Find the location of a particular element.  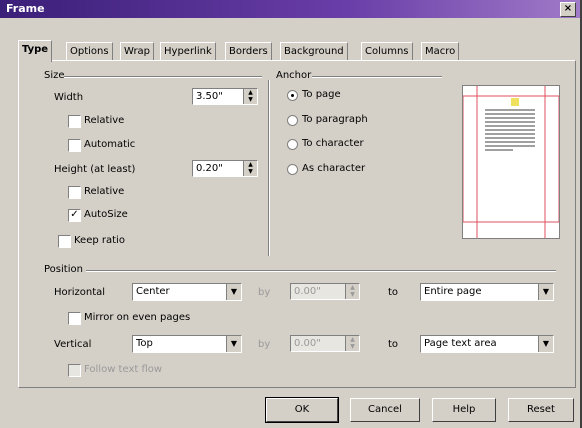

height-relative-checkbox is located at coordinates (74, 192).